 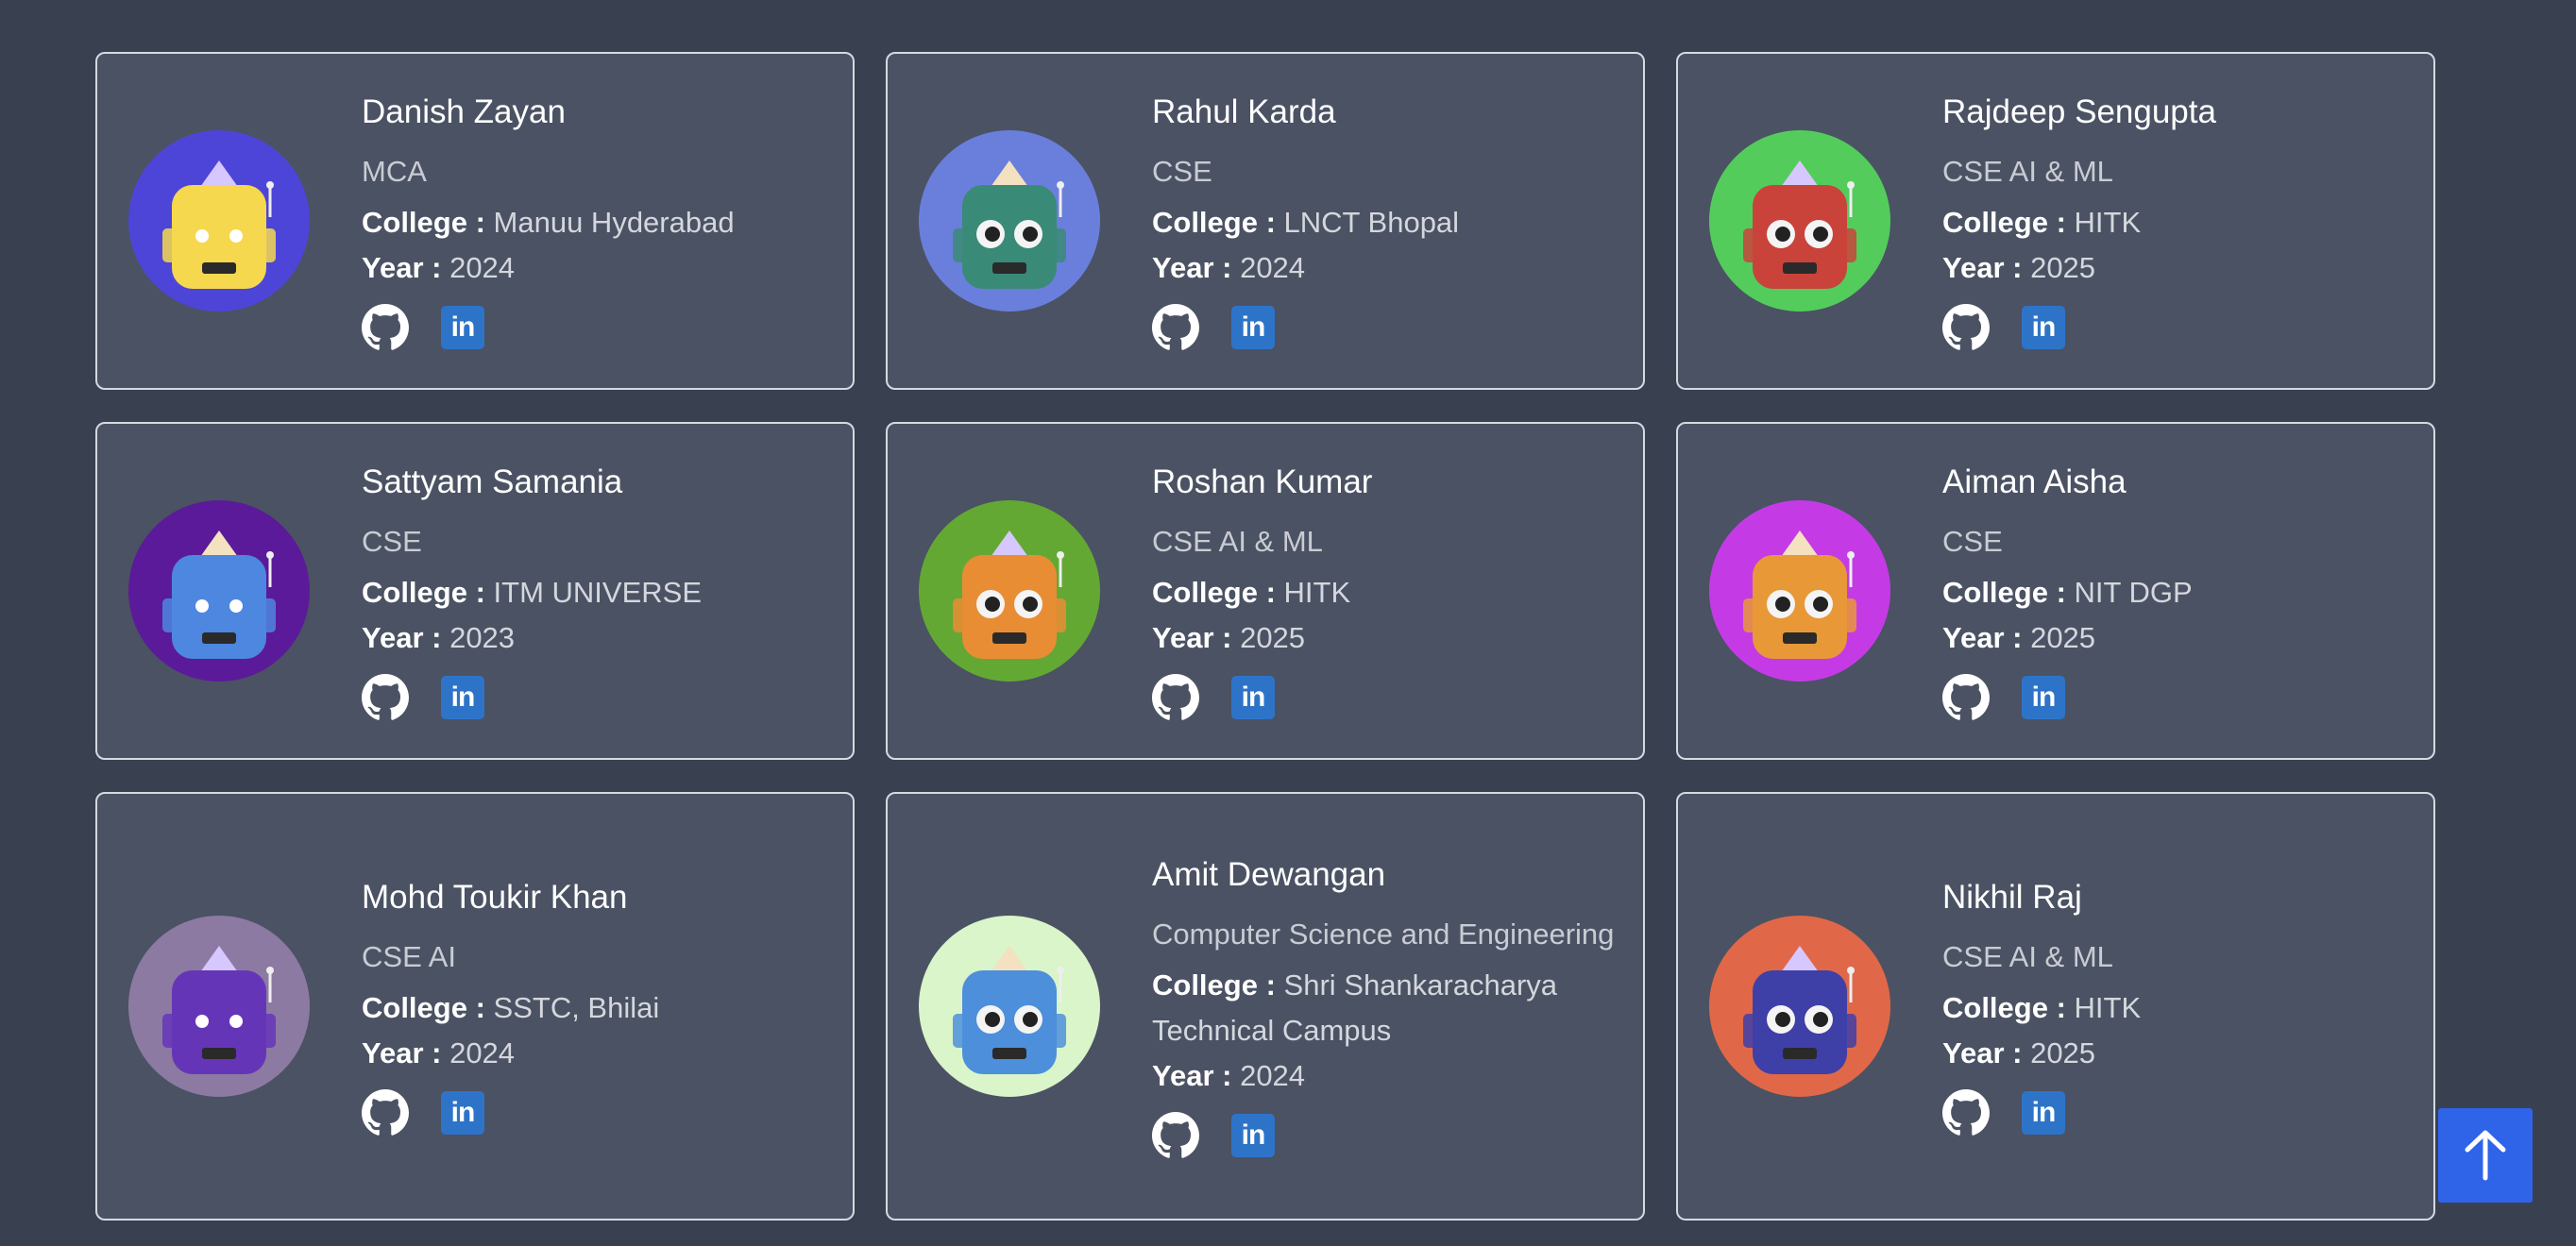 What do you see at coordinates (482, 637) in the screenshot?
I see `year-value: 2023` at bounding box center [482, 637].